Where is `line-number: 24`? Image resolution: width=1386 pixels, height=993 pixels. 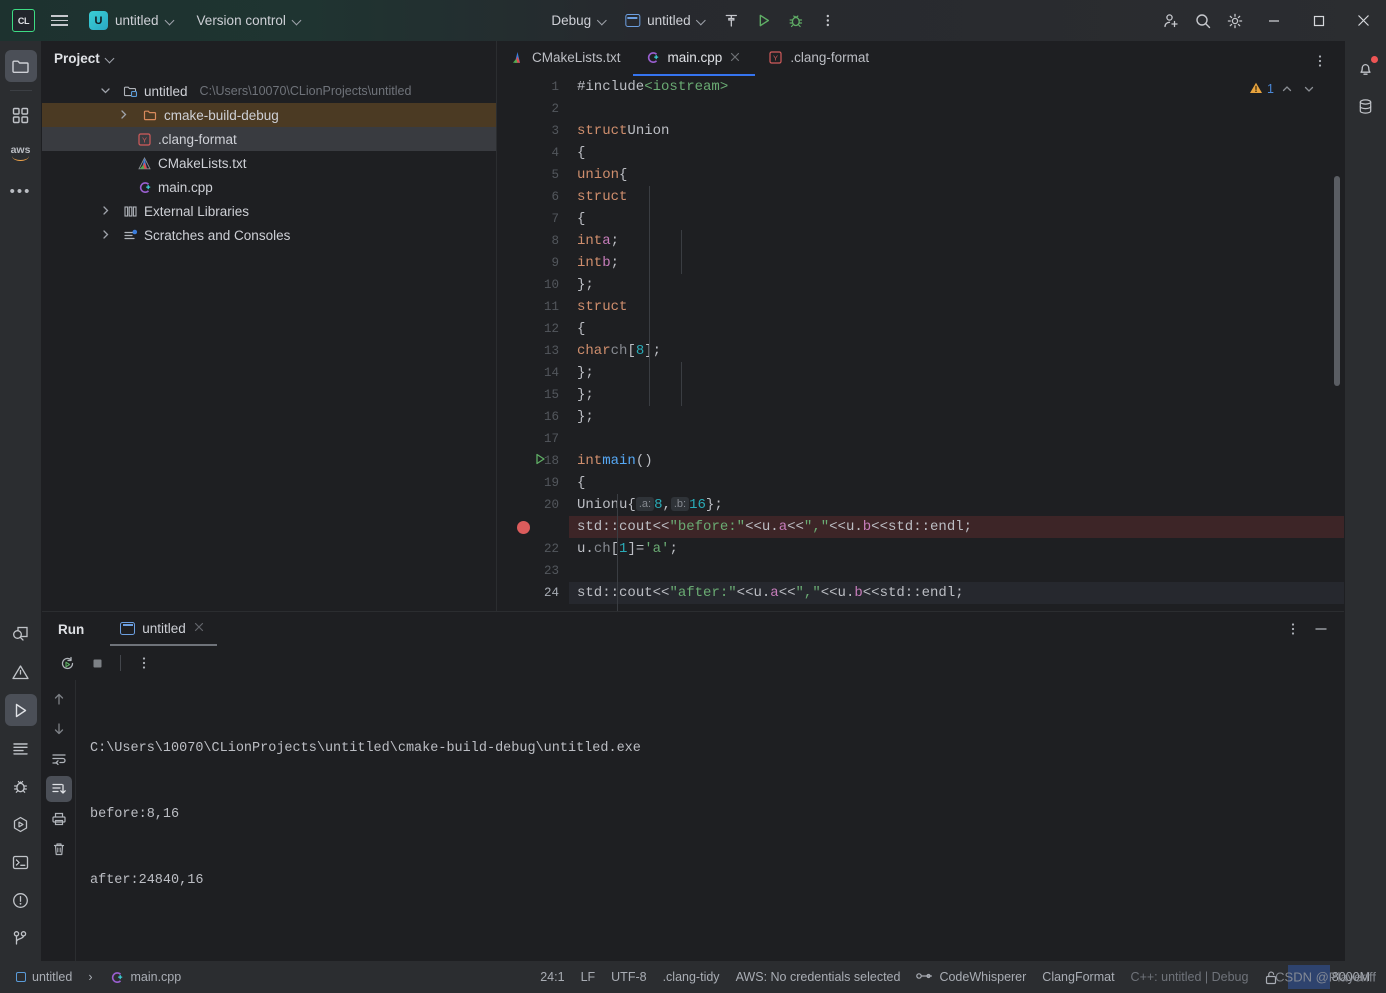 line-number: 24 is located at coordinates (551, 593).